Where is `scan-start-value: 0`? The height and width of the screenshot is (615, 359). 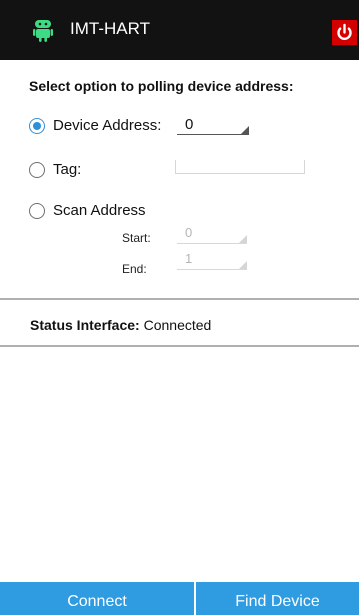 scan-start-value: 0 is located at coordinates (189, 232).